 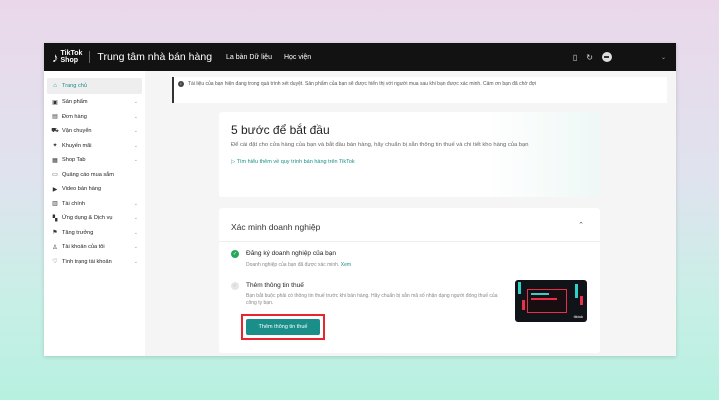 What do you see at coordinates (55, 102) in the screenshot?
I see `product-icon: ▣` at bounding box center [55, 102].